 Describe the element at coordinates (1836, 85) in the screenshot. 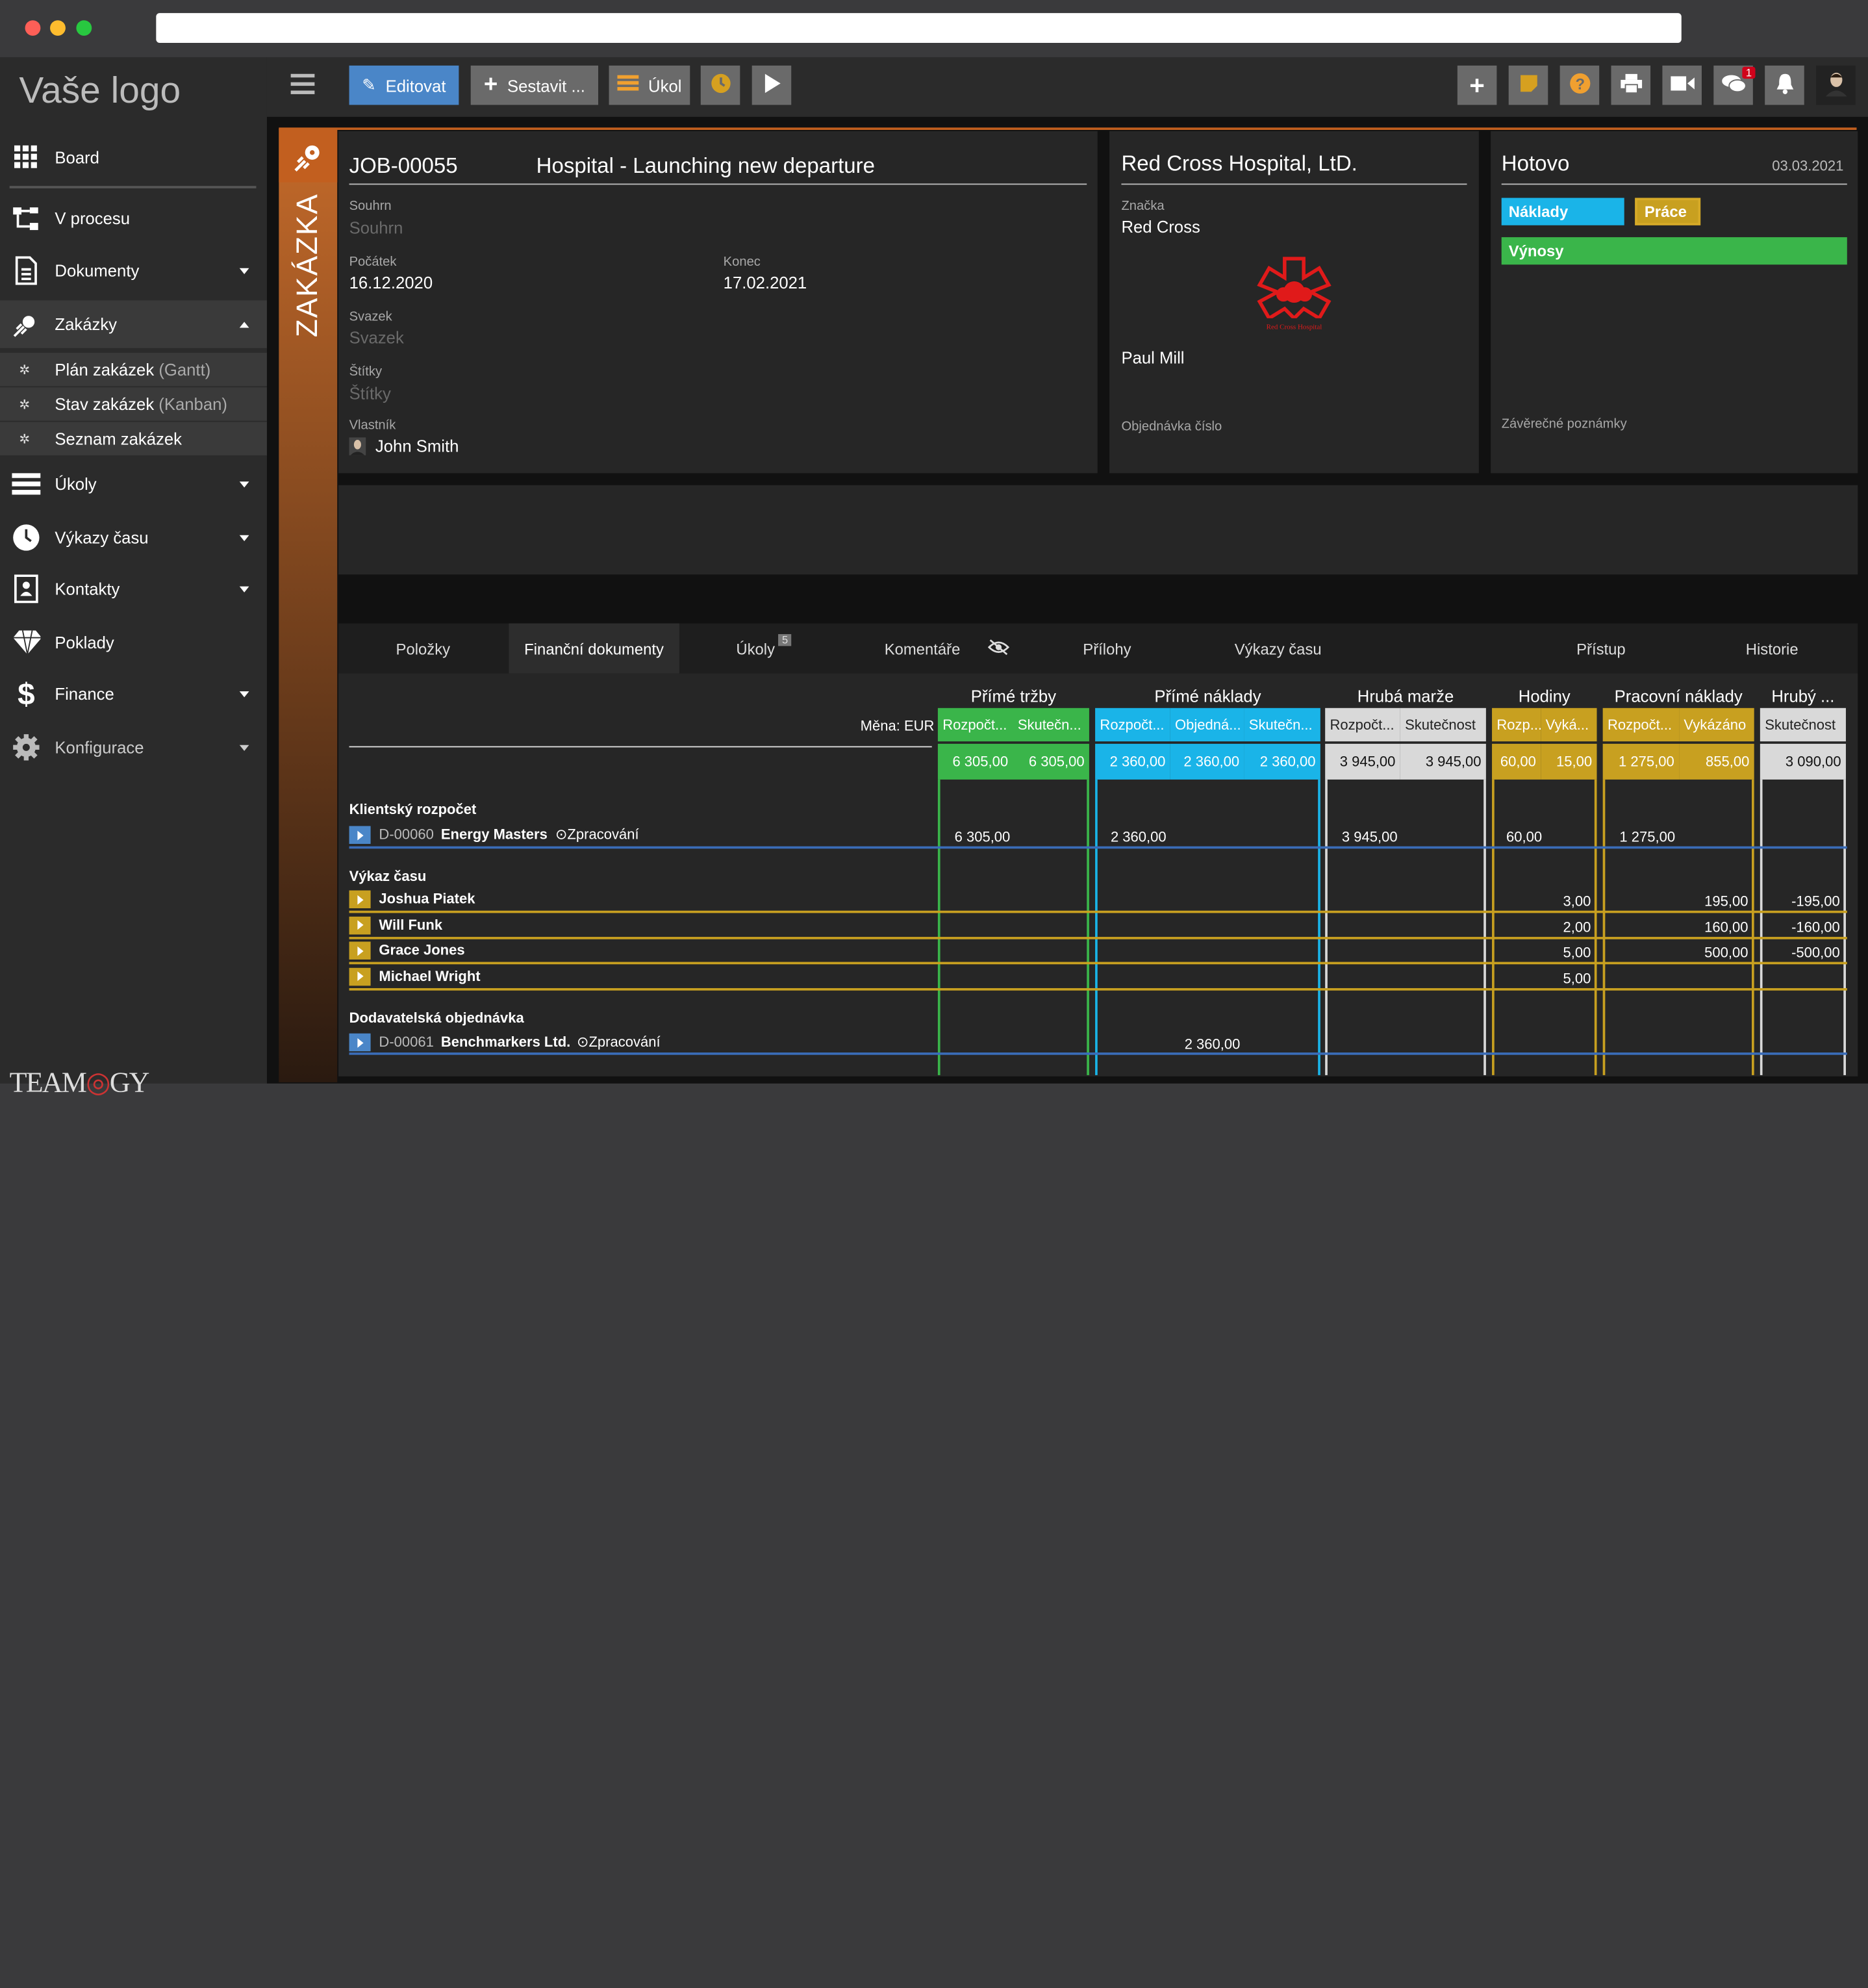

I see `user-avatar` at that location.